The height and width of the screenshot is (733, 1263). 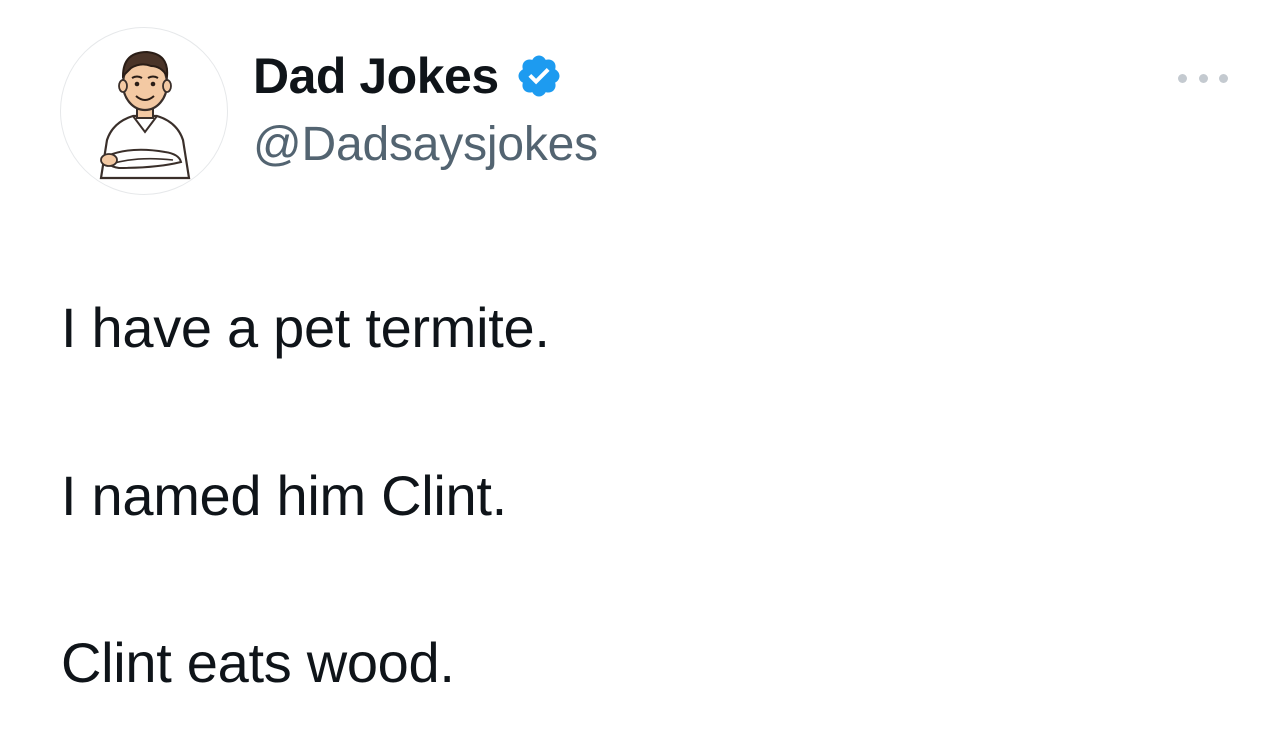 I want to click on more-options-icon, so click(x=1203, y=78).